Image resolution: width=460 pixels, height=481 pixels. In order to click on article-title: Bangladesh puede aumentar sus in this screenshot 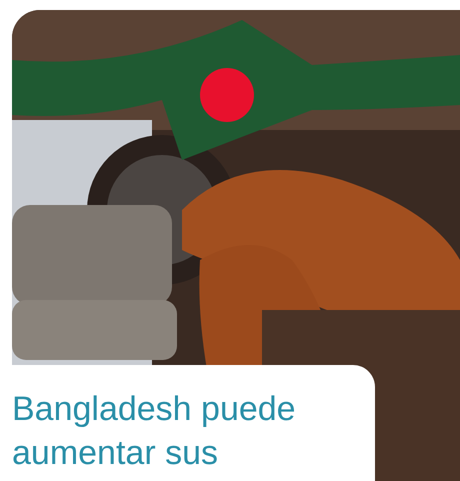, I will do `click(154, 431)`.